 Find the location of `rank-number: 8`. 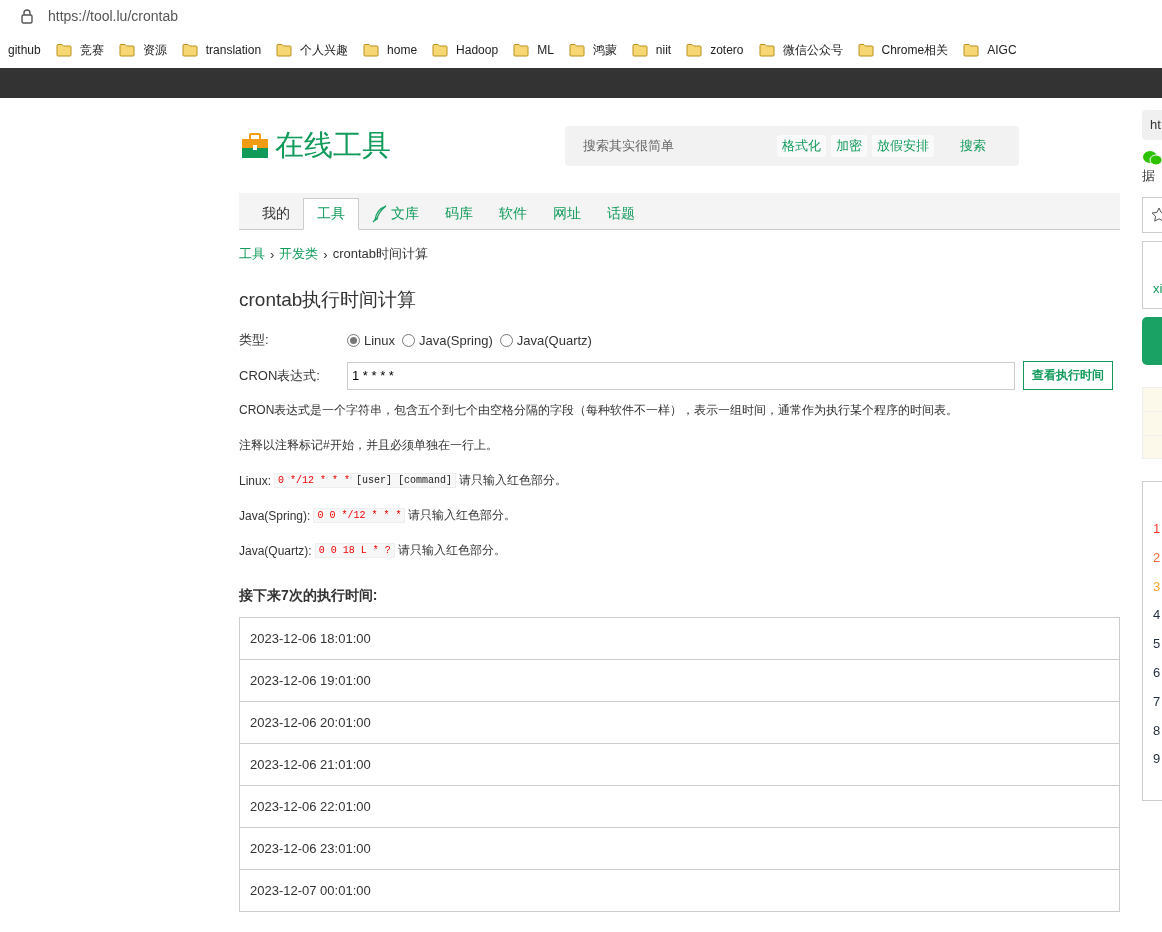

rank-number: 8 is located at coordinates (1157, 730).